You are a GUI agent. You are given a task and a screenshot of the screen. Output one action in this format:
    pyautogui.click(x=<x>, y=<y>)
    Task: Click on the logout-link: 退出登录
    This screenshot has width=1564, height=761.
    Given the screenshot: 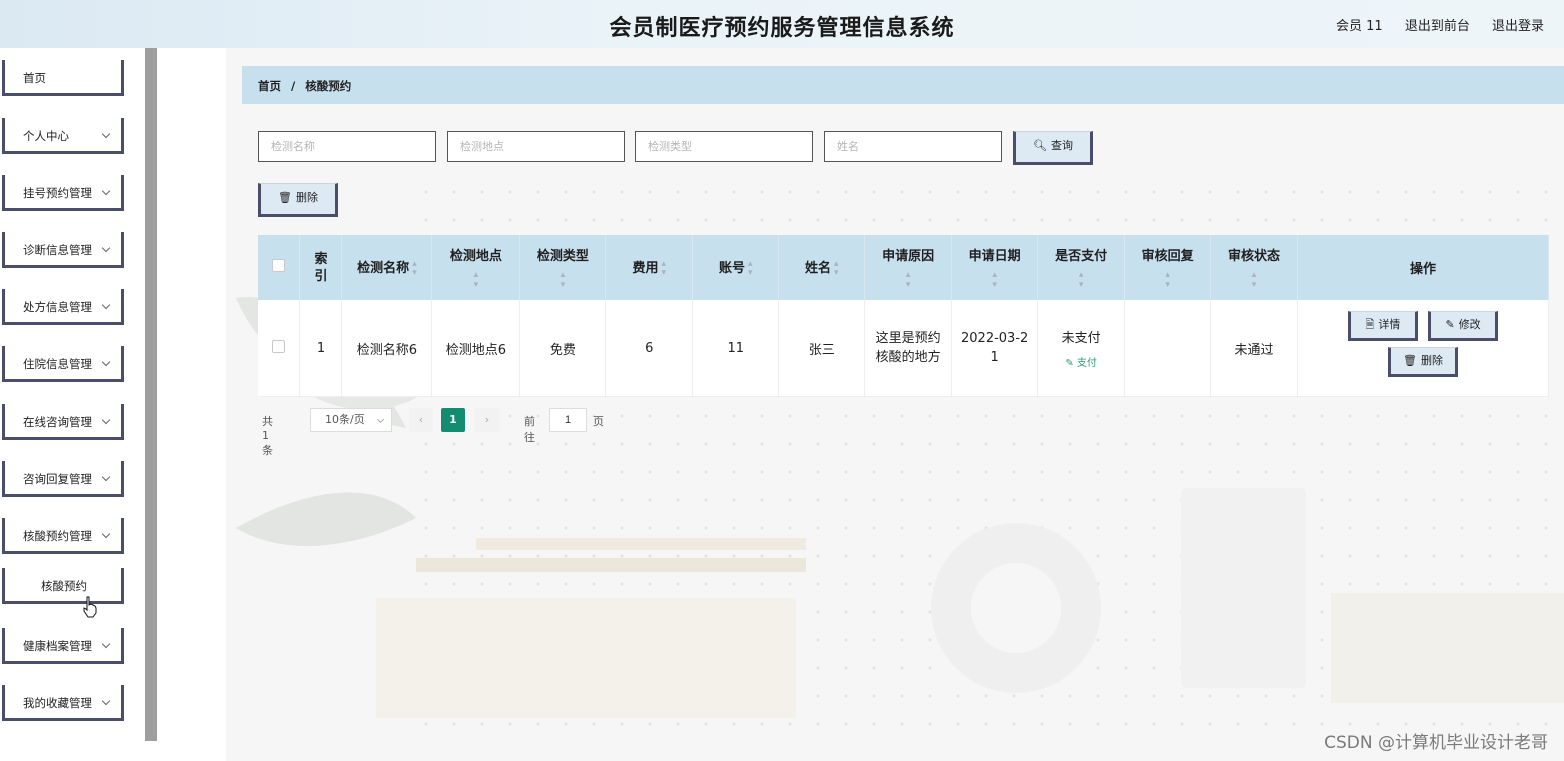 What is the action you would take?
    pyautogui.click(x=1518, y=26)
    